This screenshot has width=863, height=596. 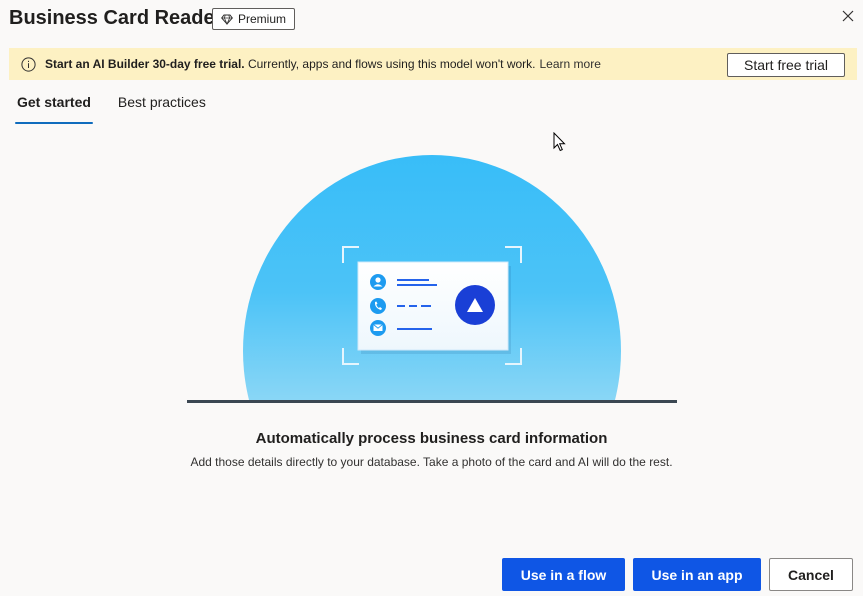 I want to click on close-icon, so click(x=848, y=18).